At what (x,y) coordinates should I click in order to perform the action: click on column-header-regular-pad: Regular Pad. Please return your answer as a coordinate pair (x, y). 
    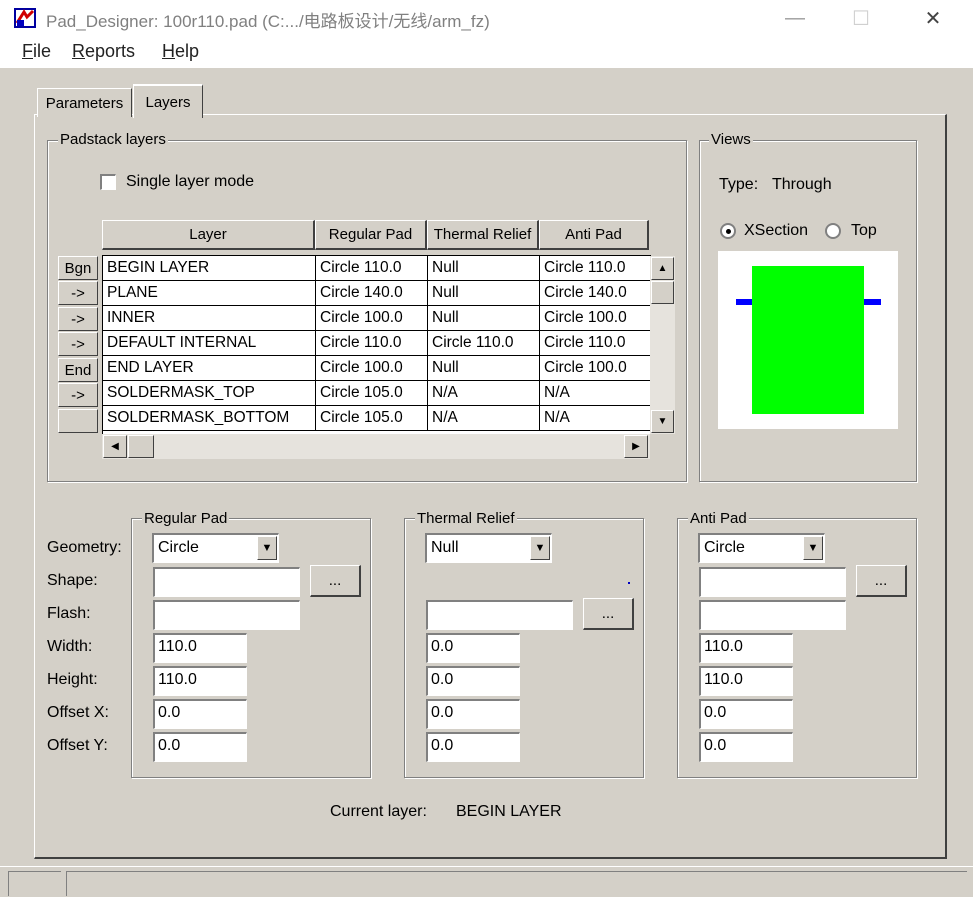
    Looking at the image, I should click on (371, 235).